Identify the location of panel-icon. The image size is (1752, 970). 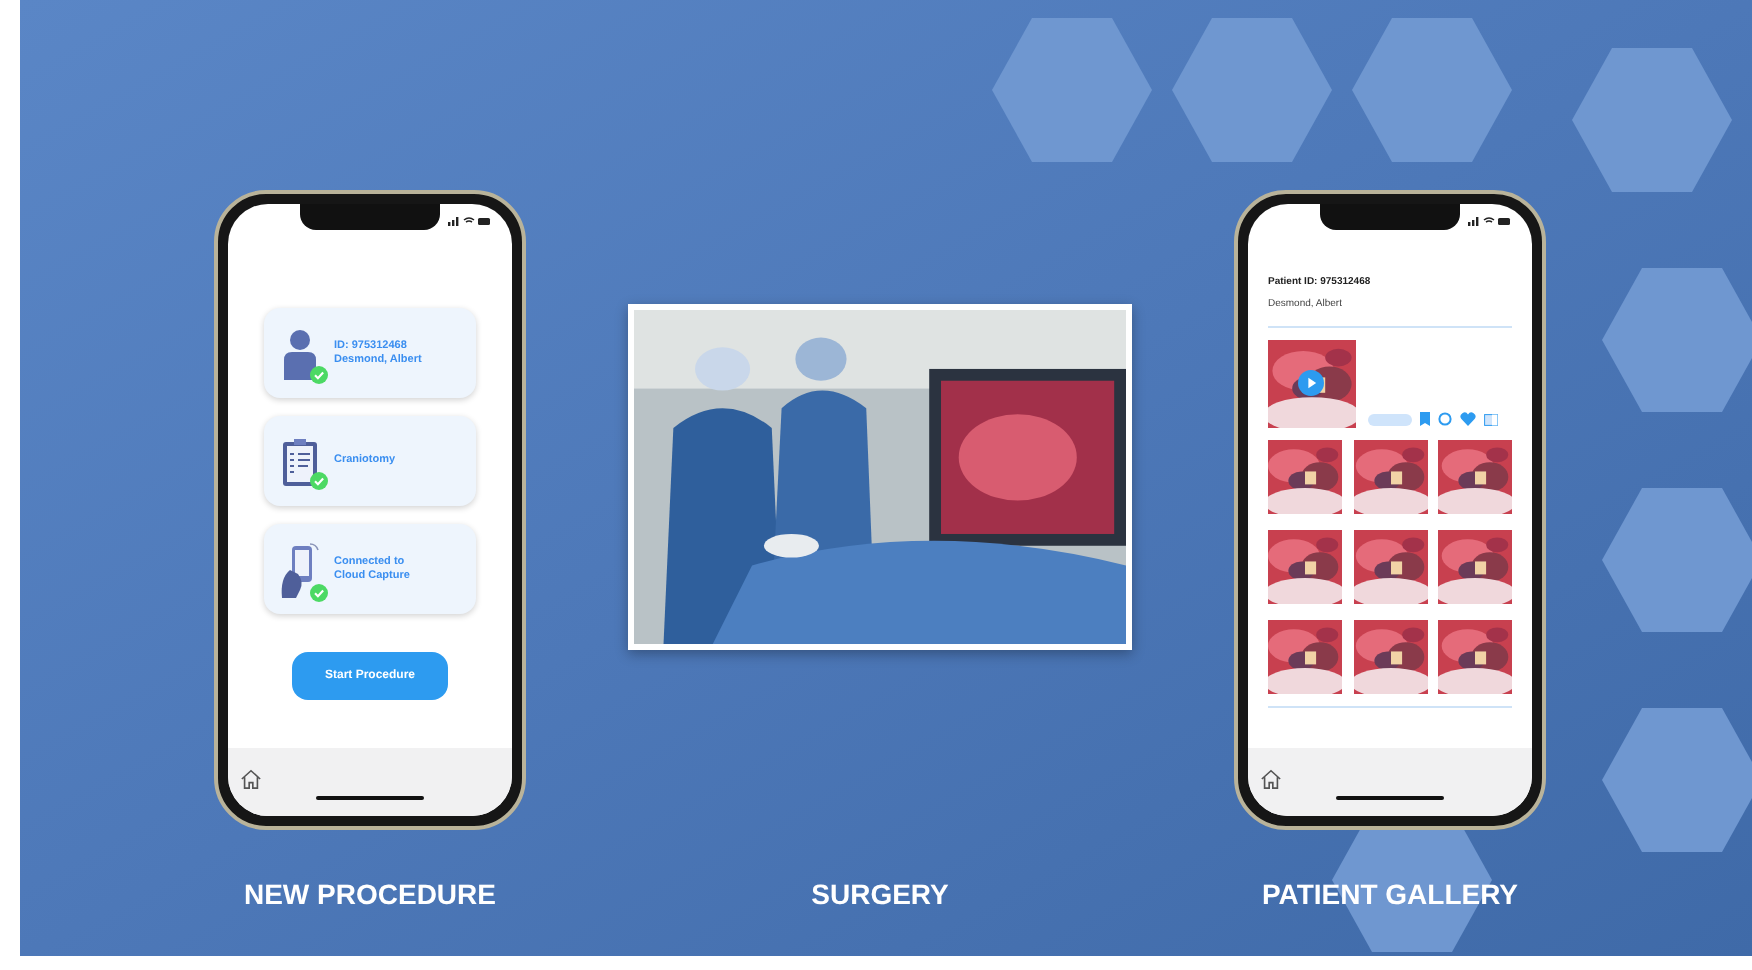
(1491, 419).